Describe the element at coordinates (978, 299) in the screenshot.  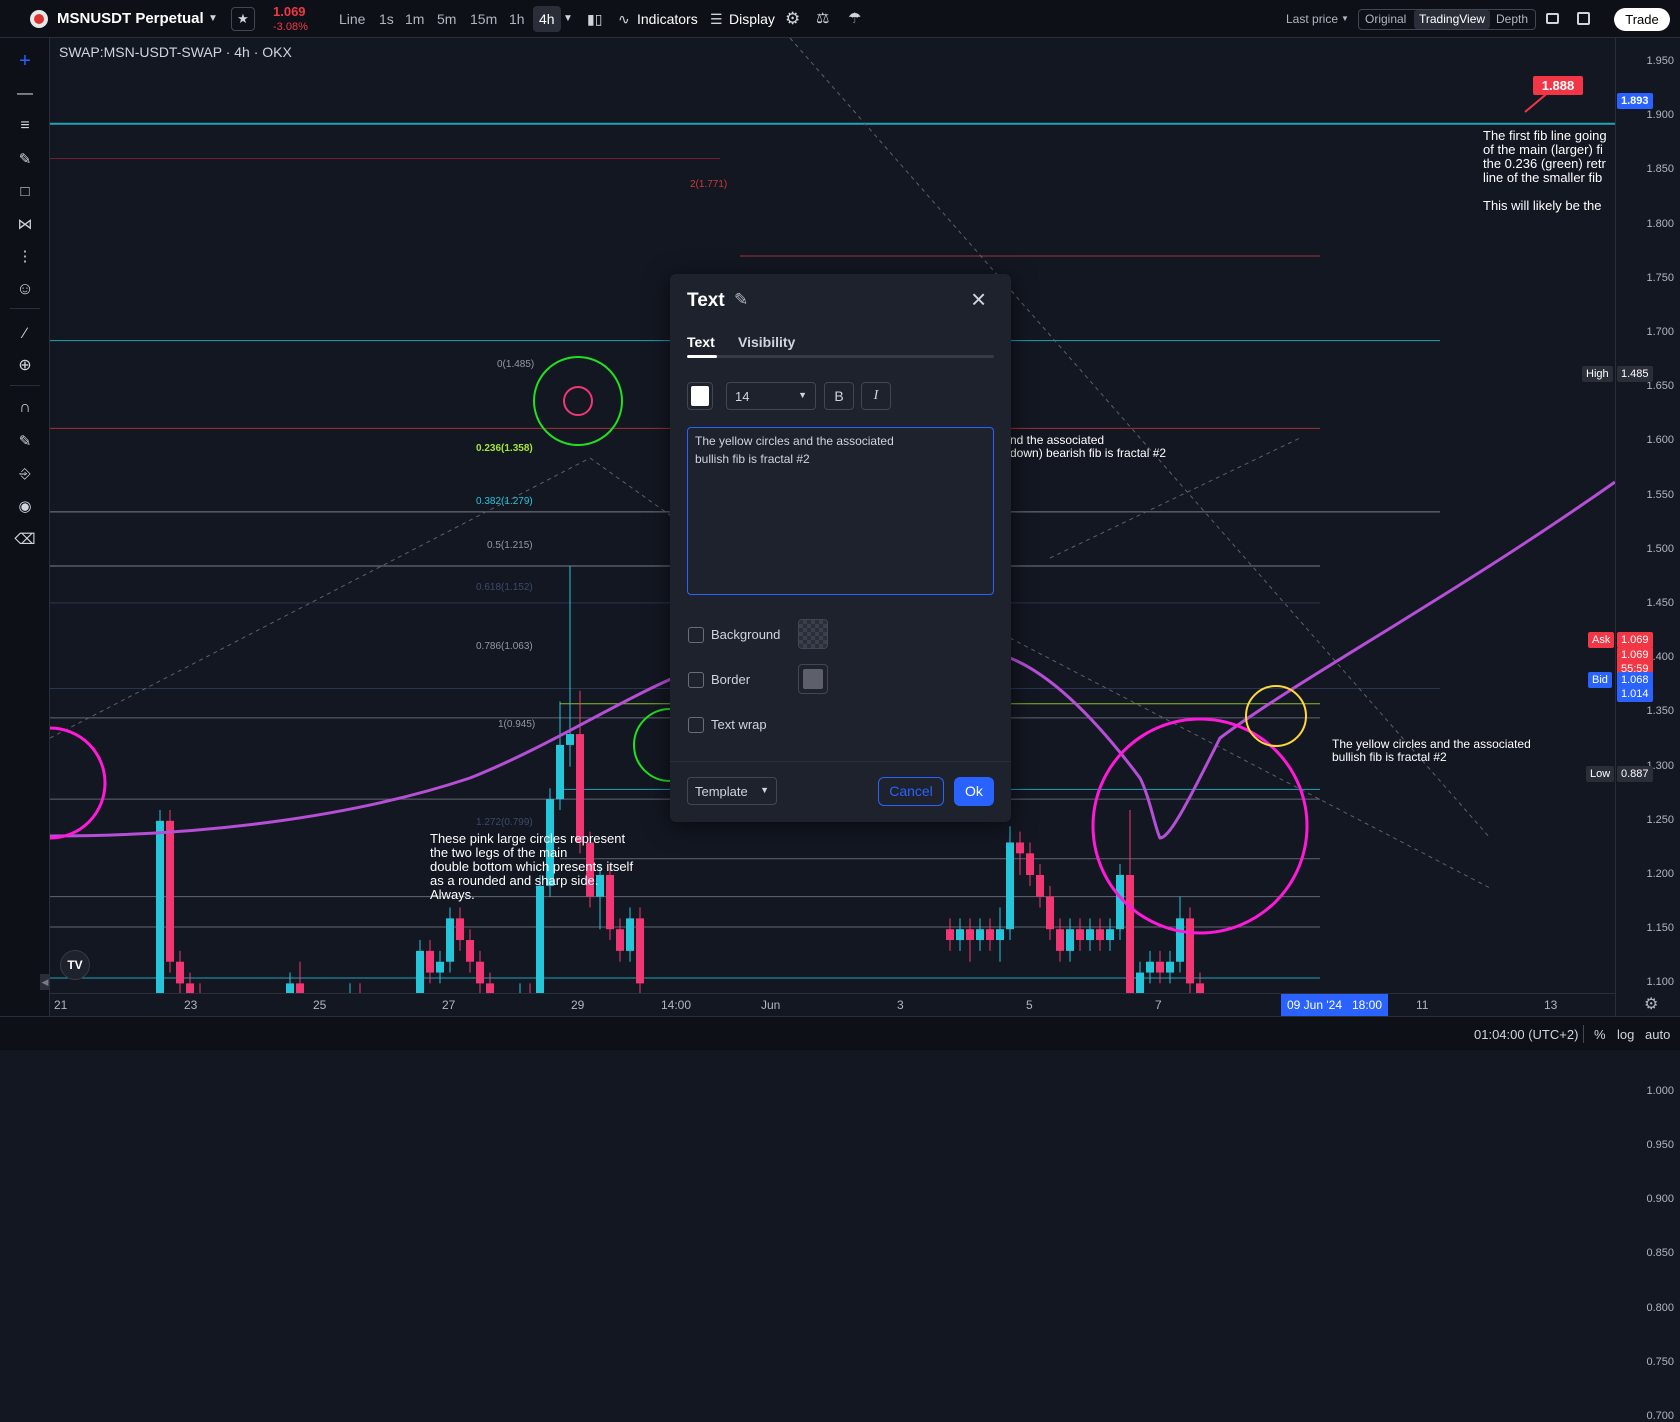
I see `close-icon: ×` at that location.